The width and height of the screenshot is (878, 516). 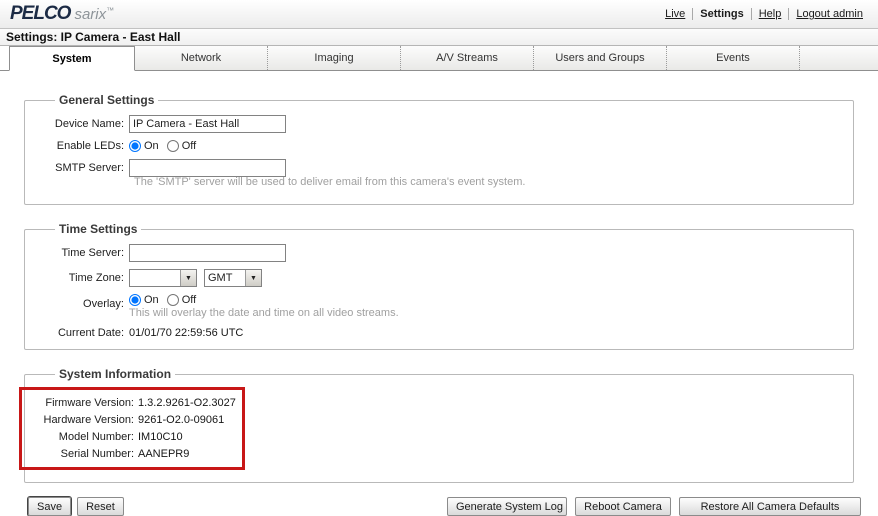 I want to click on time-zone-region-value: GMT, so click(x=220, y=278).